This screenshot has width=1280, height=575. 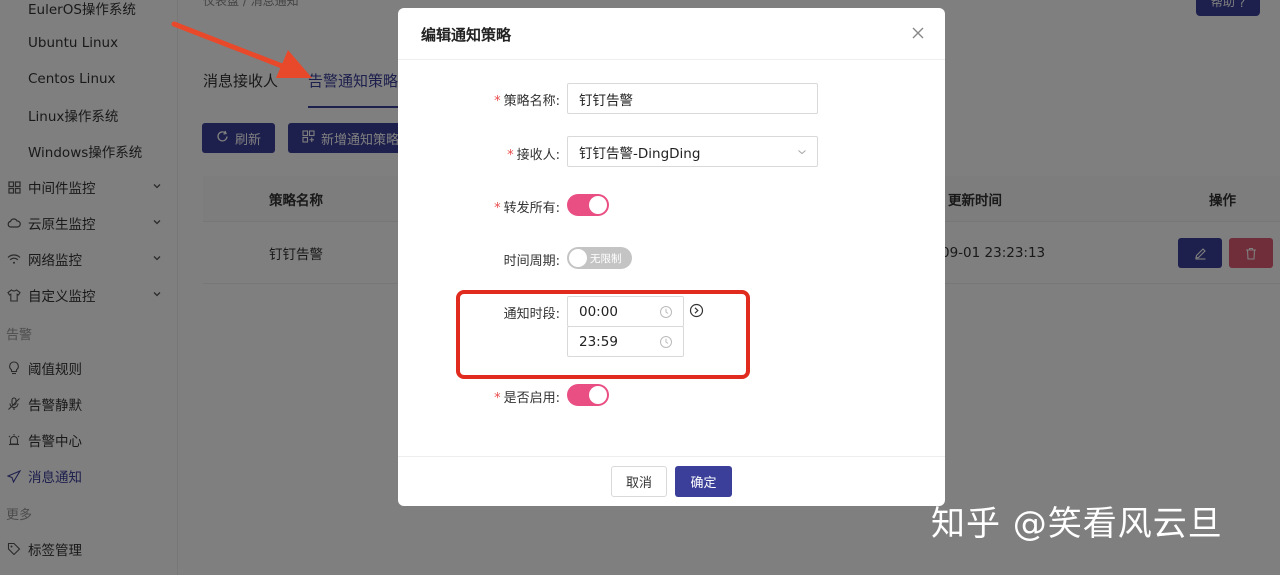 I want to click on confirm-button: 确定, so click(x=703, y=481).